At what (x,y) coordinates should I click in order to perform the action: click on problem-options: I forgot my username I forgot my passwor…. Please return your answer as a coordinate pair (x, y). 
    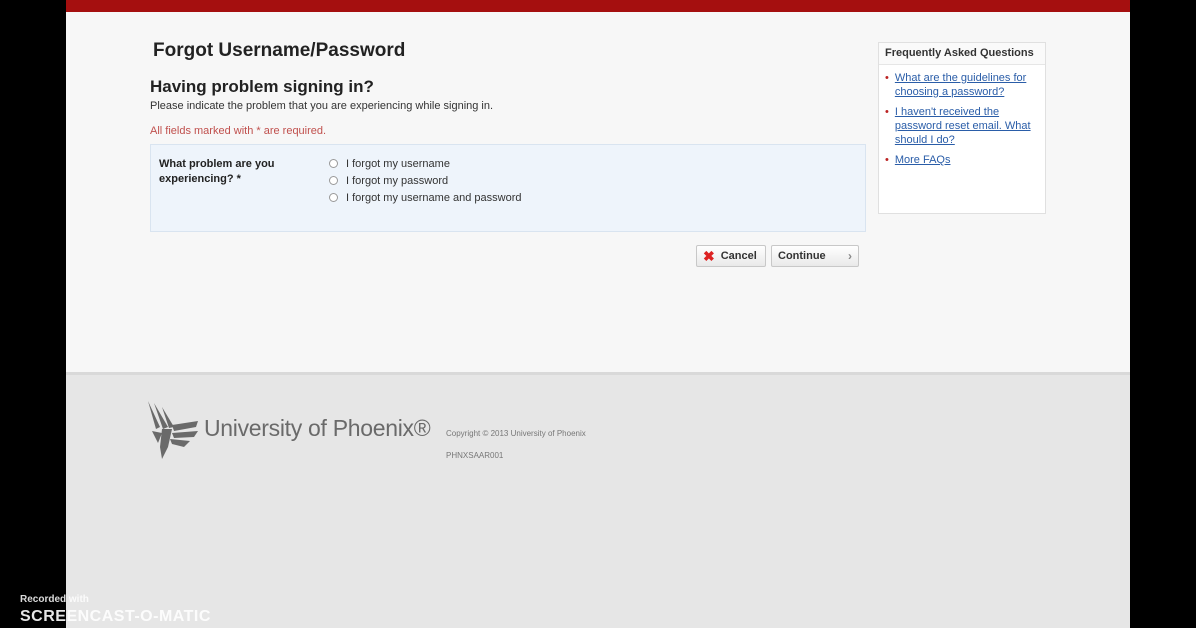
    Looking at the image, I should click on (425, 180).